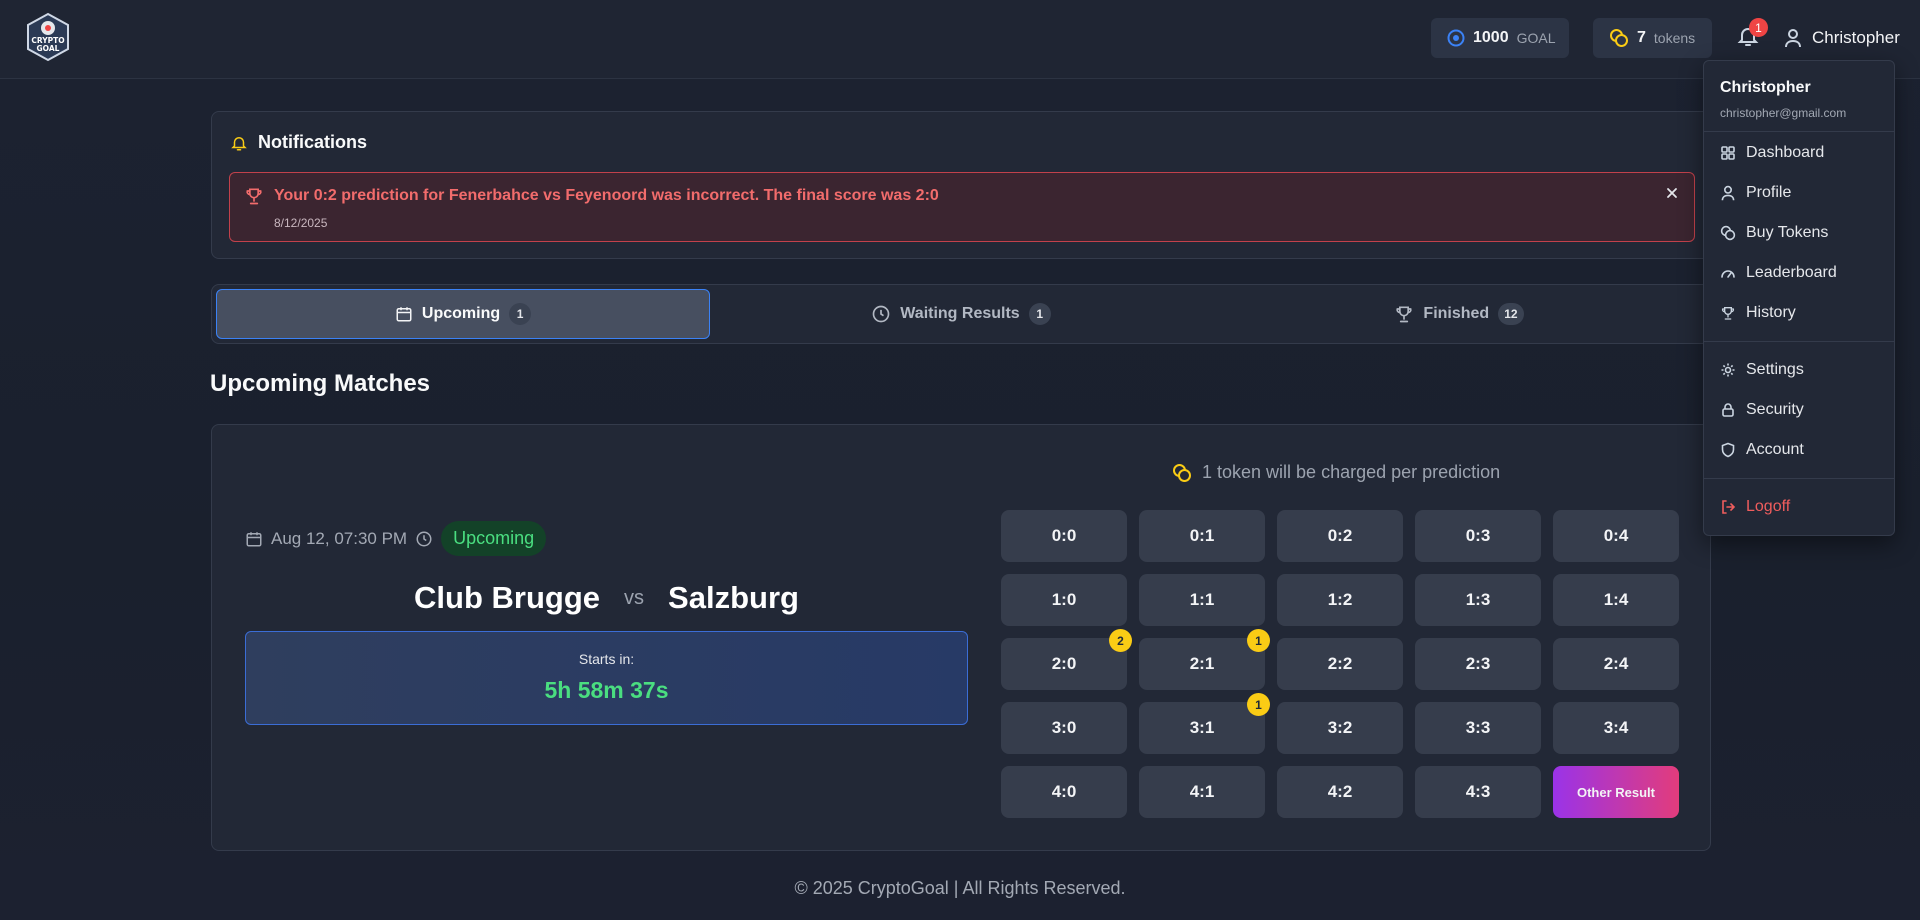 The height and width of the screenshot is (920, 1920). Describe the element at coordinates (1478, 536) in the screenshot. I see `score-button: 0:3` at that location.